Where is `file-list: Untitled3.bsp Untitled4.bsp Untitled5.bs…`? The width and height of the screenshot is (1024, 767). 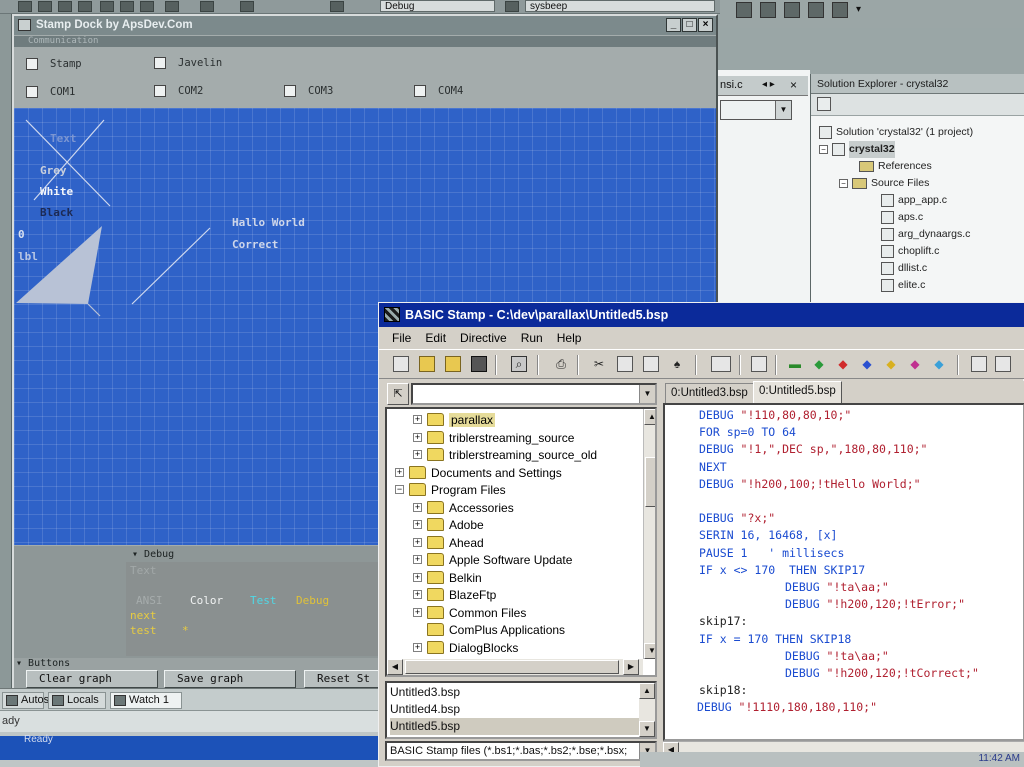
file-list: Untitled3.bsp Untitled4.bsp Untitled5.bs… is located at coordinates (521, 710).